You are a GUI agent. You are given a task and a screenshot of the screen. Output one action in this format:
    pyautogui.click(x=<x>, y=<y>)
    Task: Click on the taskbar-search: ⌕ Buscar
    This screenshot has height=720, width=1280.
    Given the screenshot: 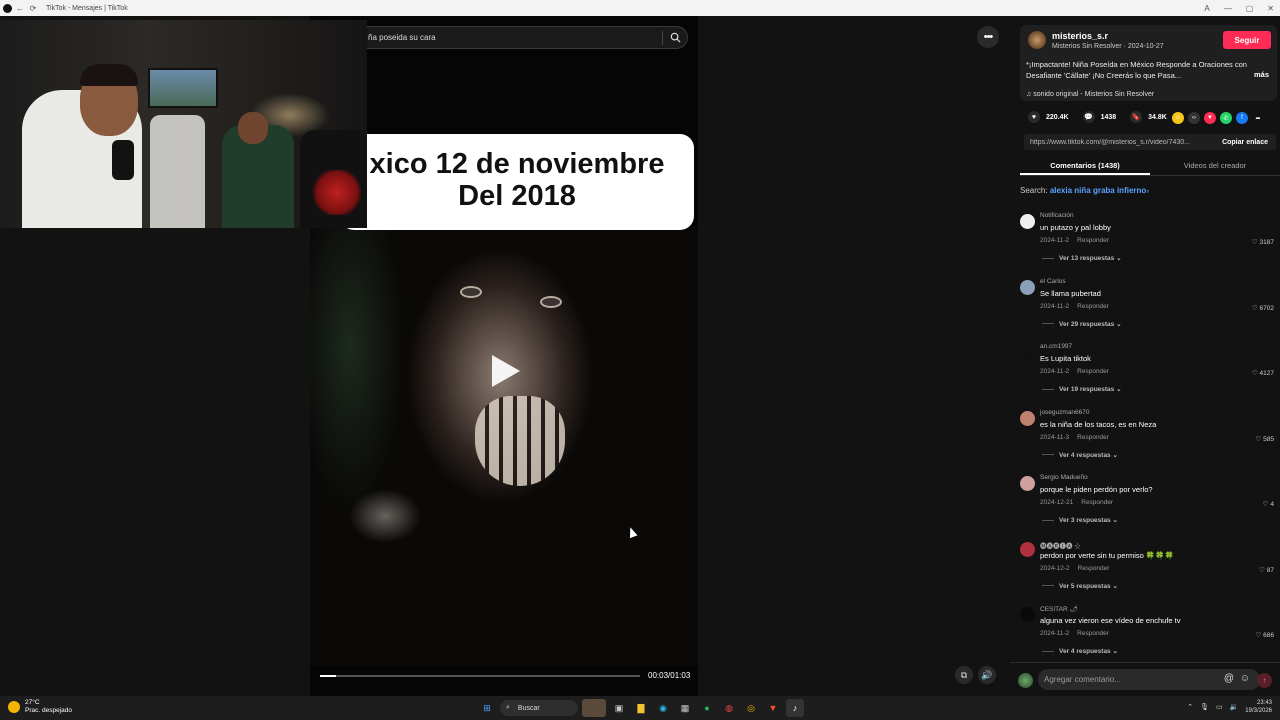 What is the action you would take?
    pyautogui.click(x=539, y=708)
    